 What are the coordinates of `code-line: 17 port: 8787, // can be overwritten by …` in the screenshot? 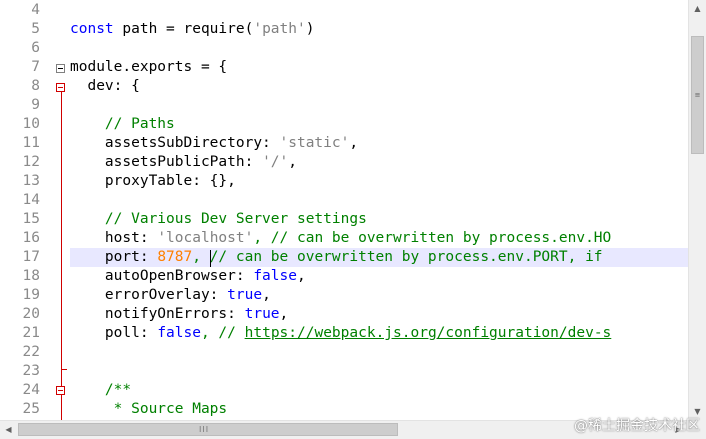 It's located at (344, 257).